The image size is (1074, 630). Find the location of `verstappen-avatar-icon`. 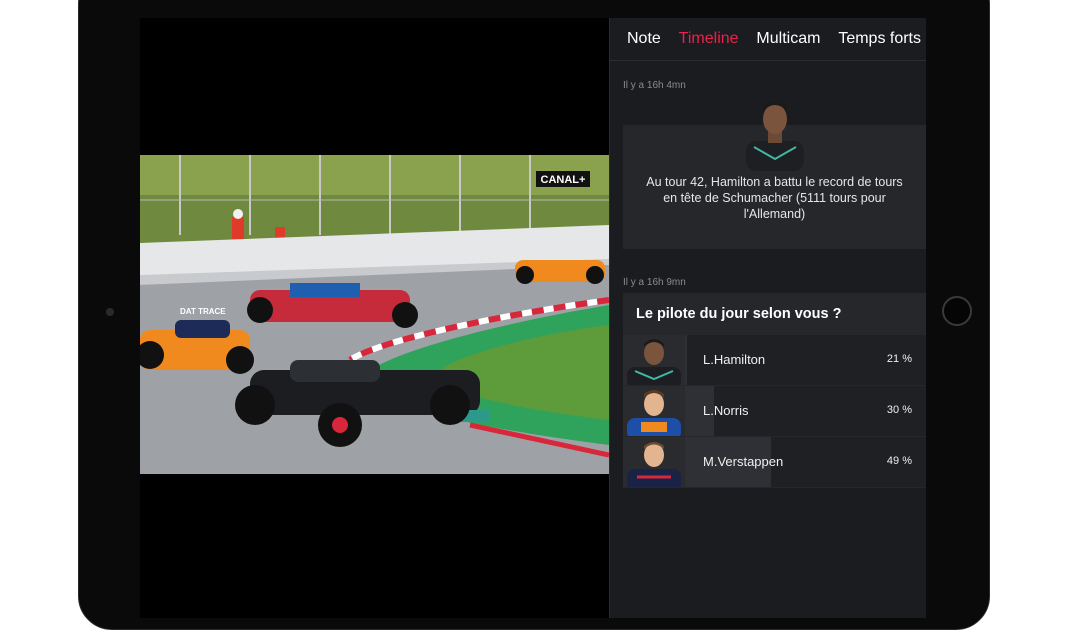

verstappen-avatar-icon is located at coordinates (654, 462).